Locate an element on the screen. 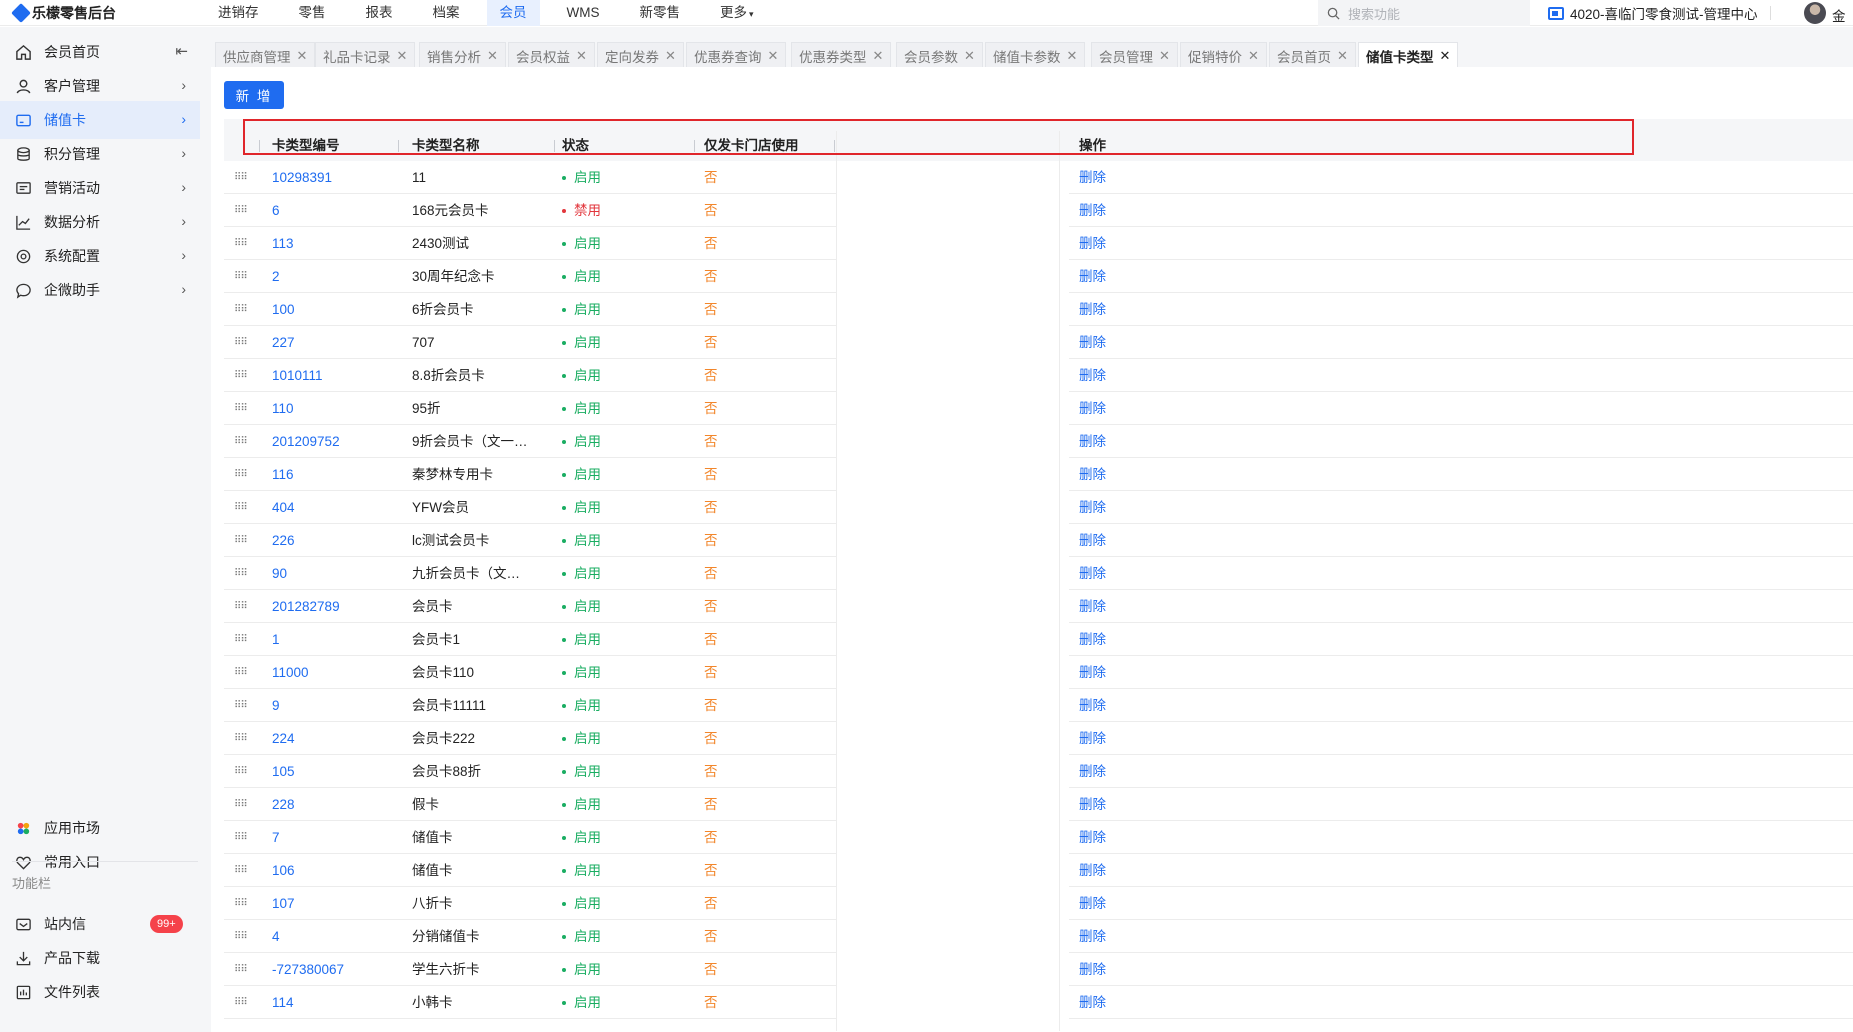 This screenshot has height=1032, width=1853. tab-targeted-coupons: 定向发券 ✕ is located at coordinates (640, 55).